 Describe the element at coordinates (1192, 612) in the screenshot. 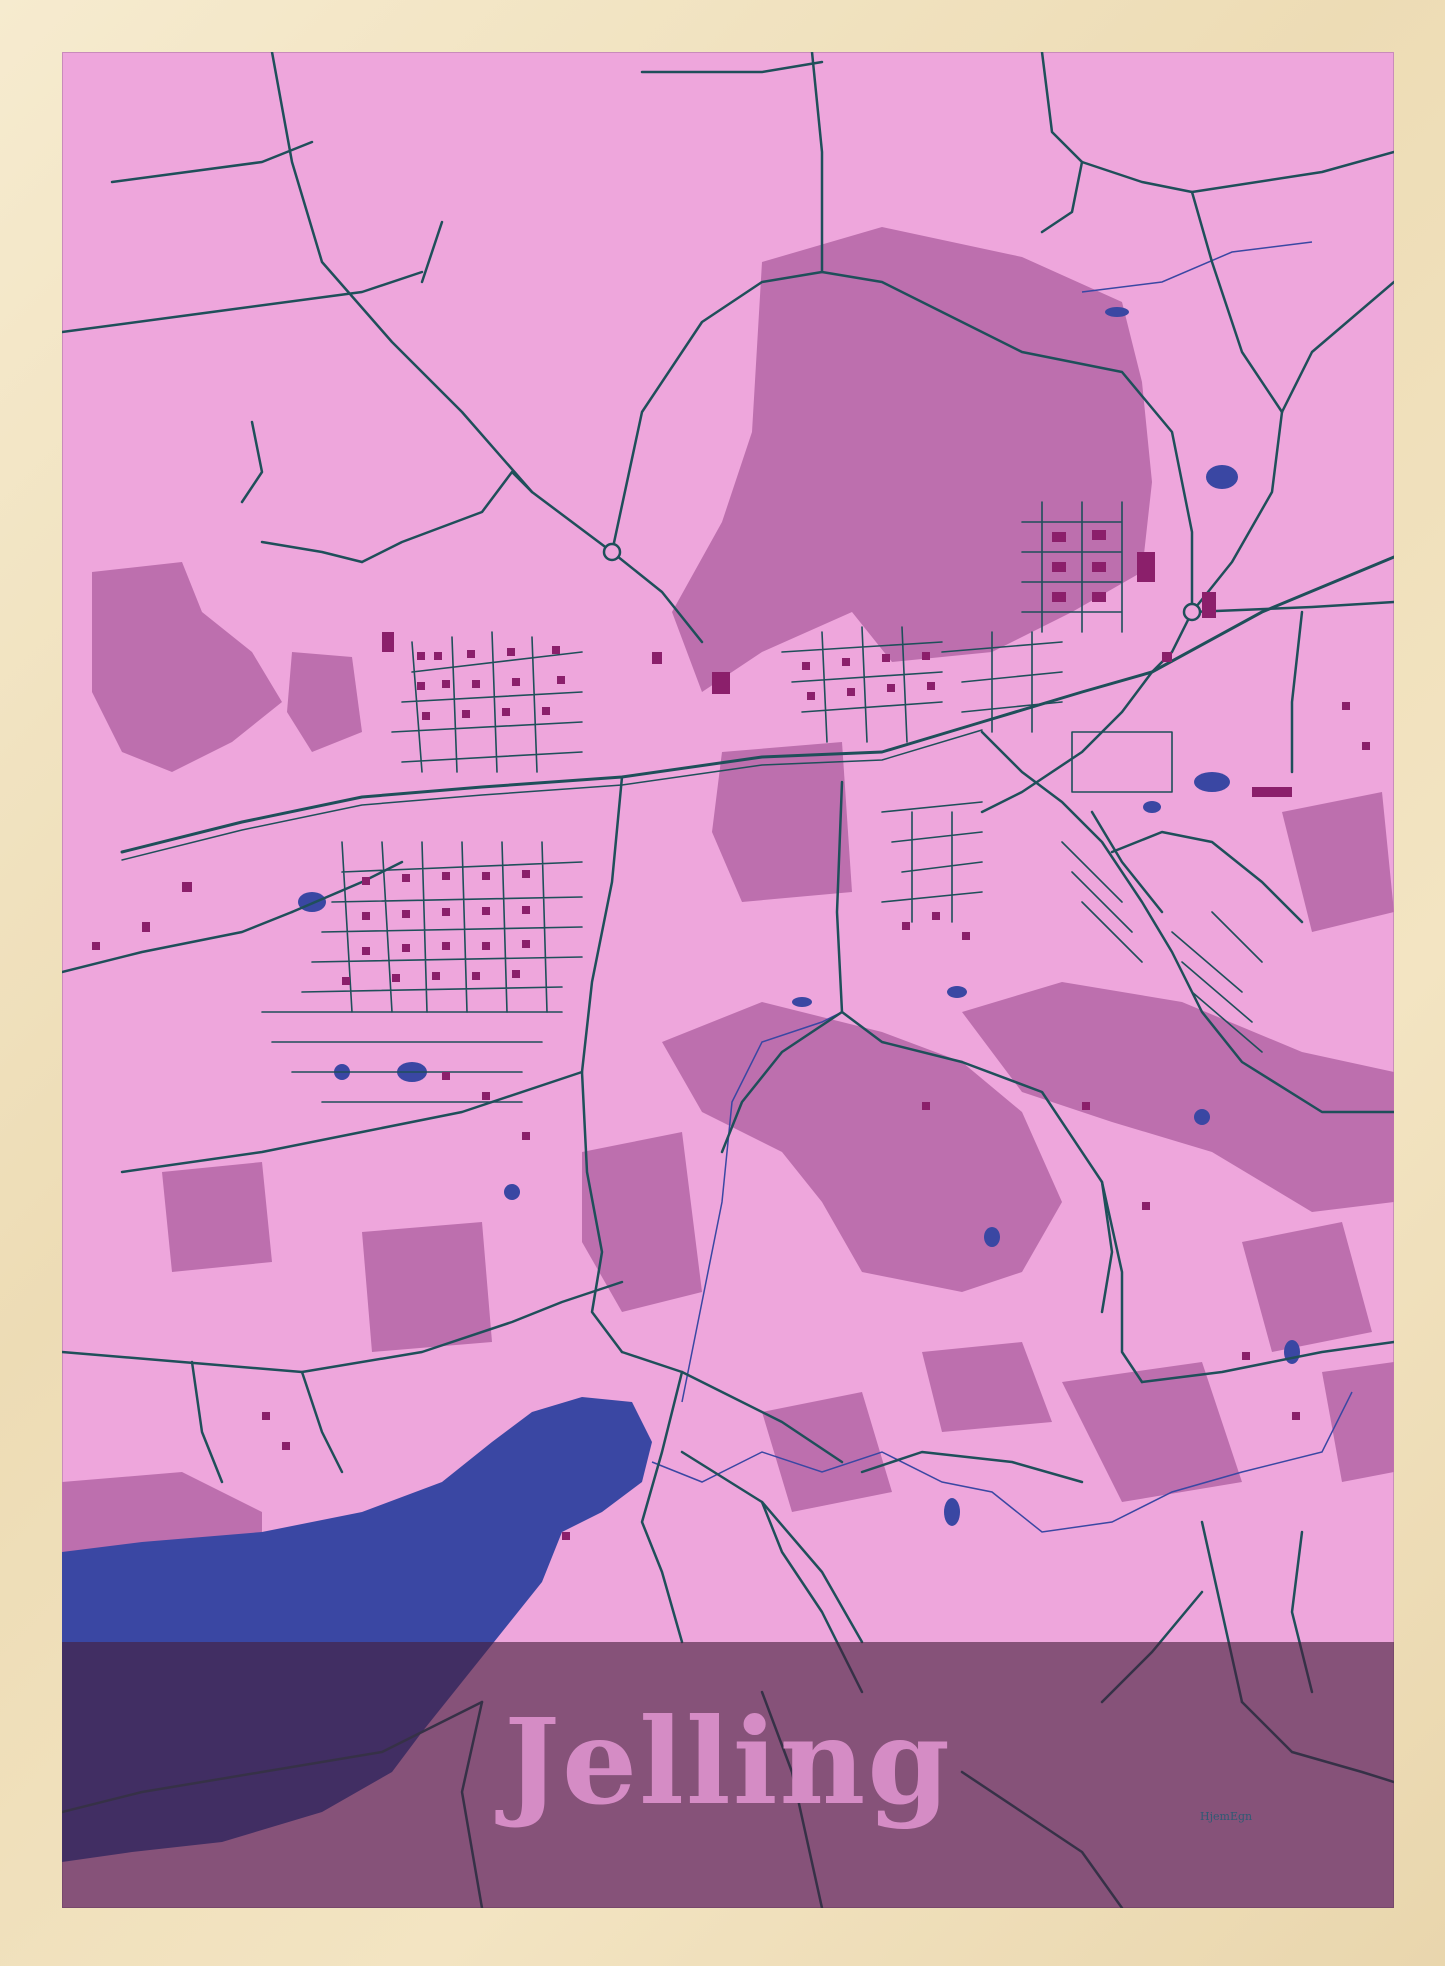

I see `roundabout-east` at that location.